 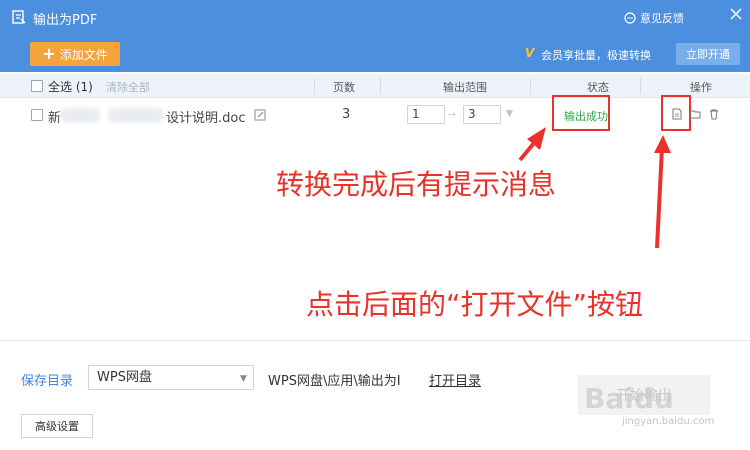 What do you see at coordinates (629, 398) in the screenshot?
I see `watermark-logo: Baidu` at bounding box center [629, 398].